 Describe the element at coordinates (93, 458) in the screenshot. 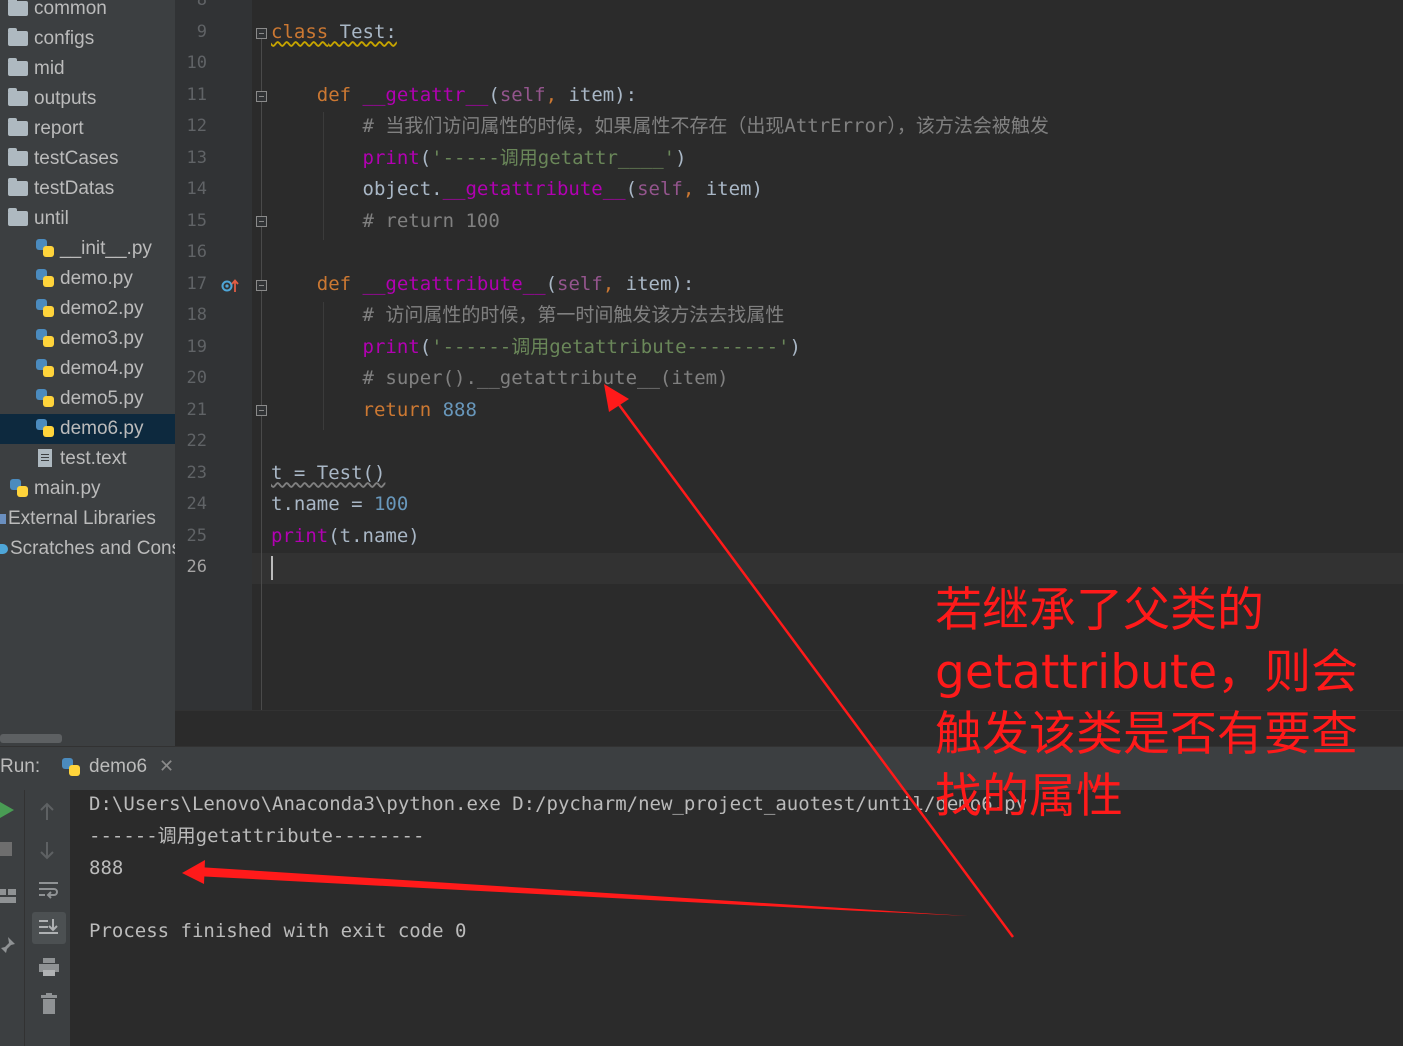

I see `tree-item-label: test.text` at that location.